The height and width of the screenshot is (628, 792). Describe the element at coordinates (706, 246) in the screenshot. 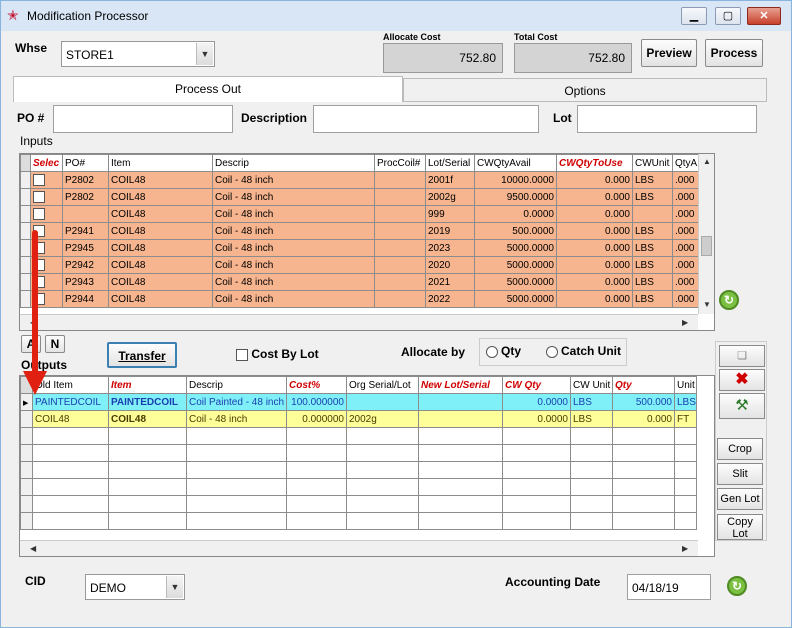

I see `scroll-thumb` at that location.